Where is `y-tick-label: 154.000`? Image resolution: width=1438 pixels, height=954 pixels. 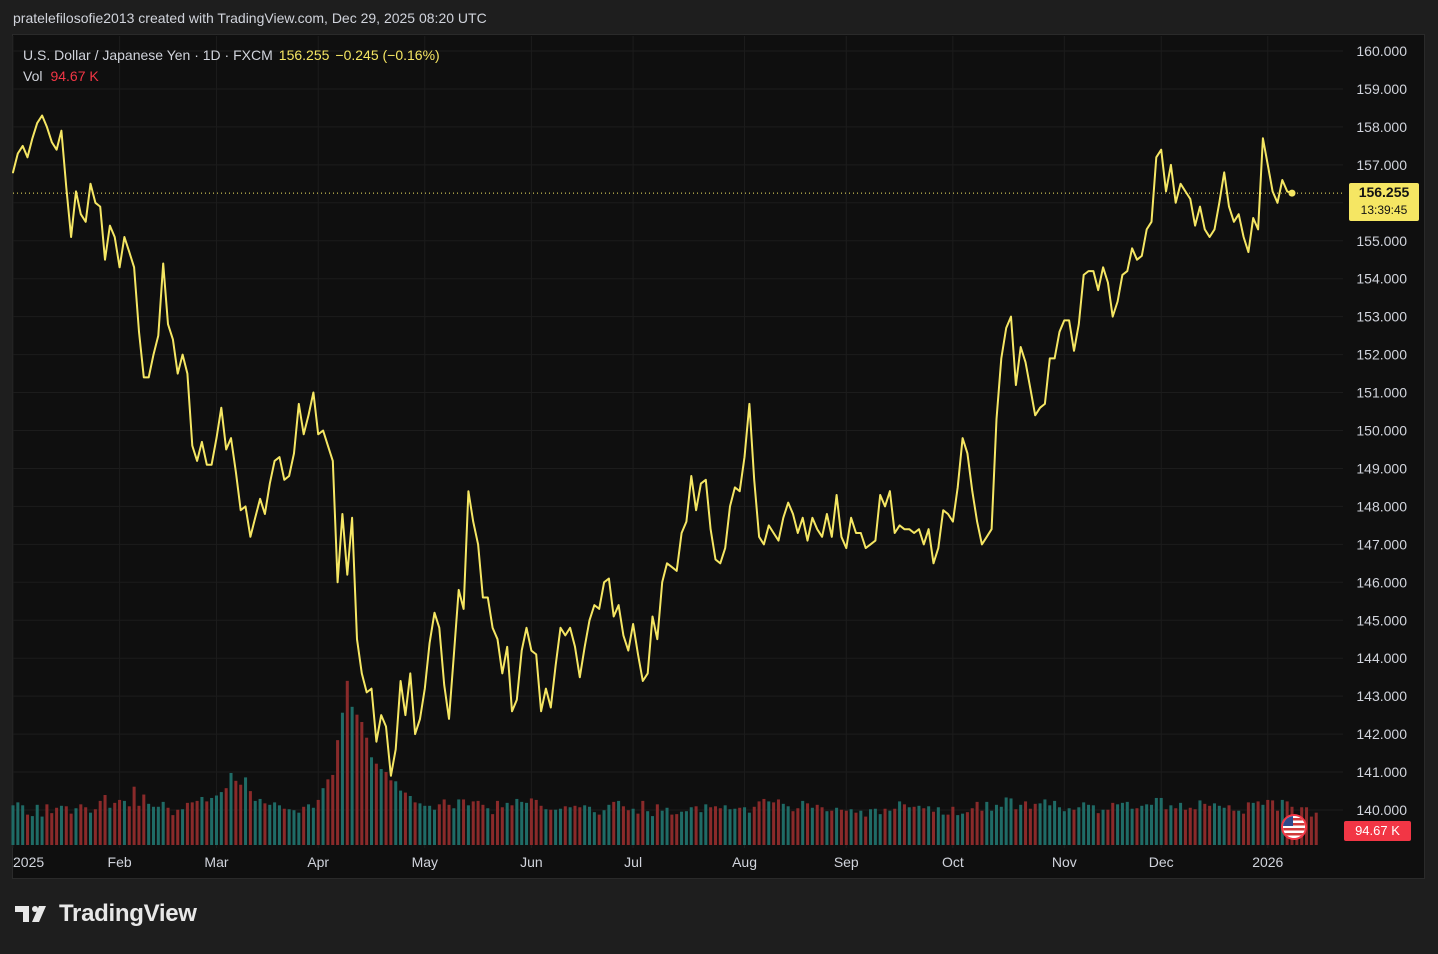
y-tick-label: 154.000 is located at coordinates (1381, 279).